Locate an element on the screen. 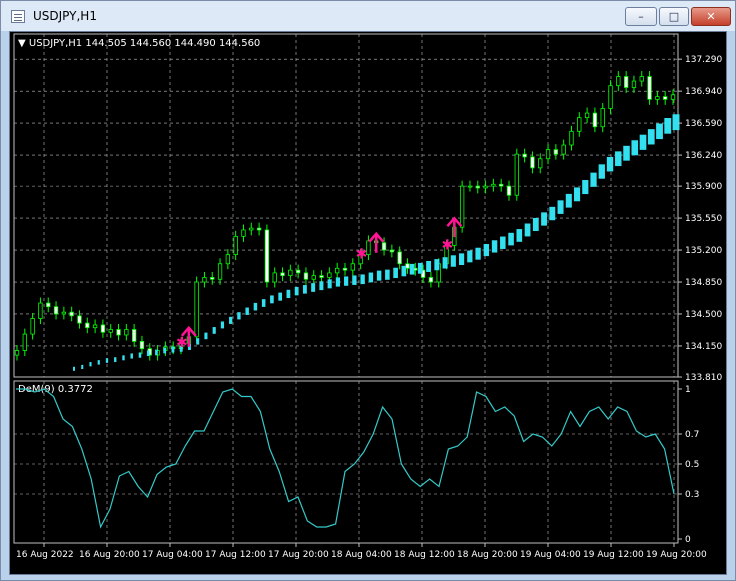 The height and width of the screenshot is (581, 736). minimize-button: – is located at coordinates (641, 16).